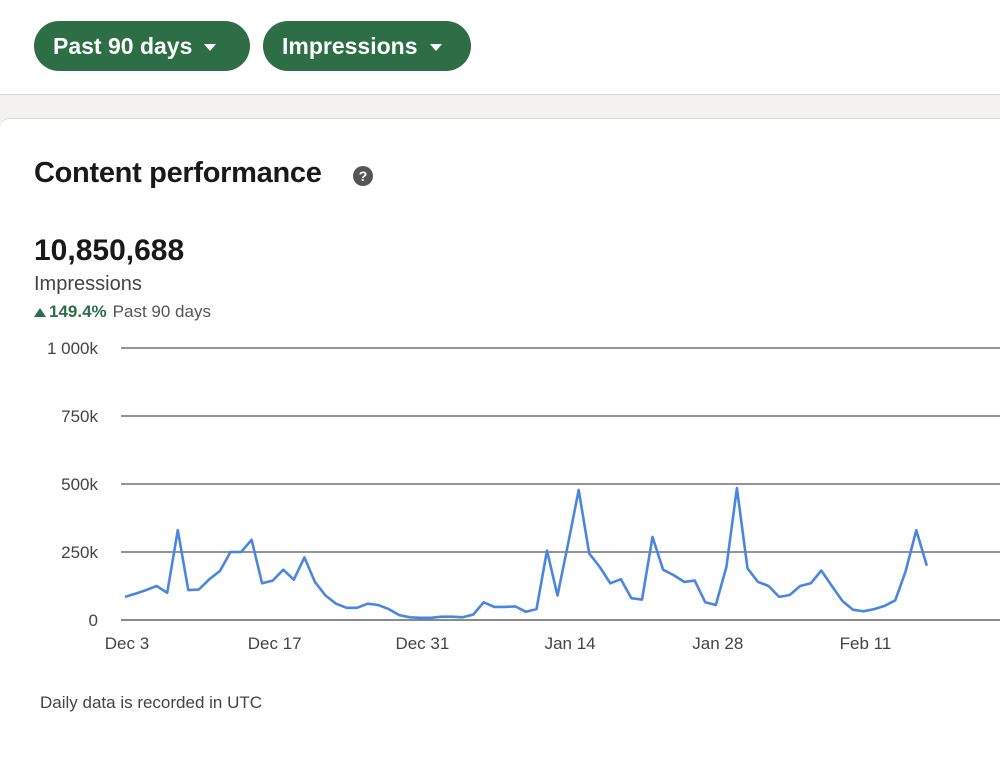 The height and width of the screenshot is (779, 1000). I want to click on change-period: Past 90 days, so click(161, 311).